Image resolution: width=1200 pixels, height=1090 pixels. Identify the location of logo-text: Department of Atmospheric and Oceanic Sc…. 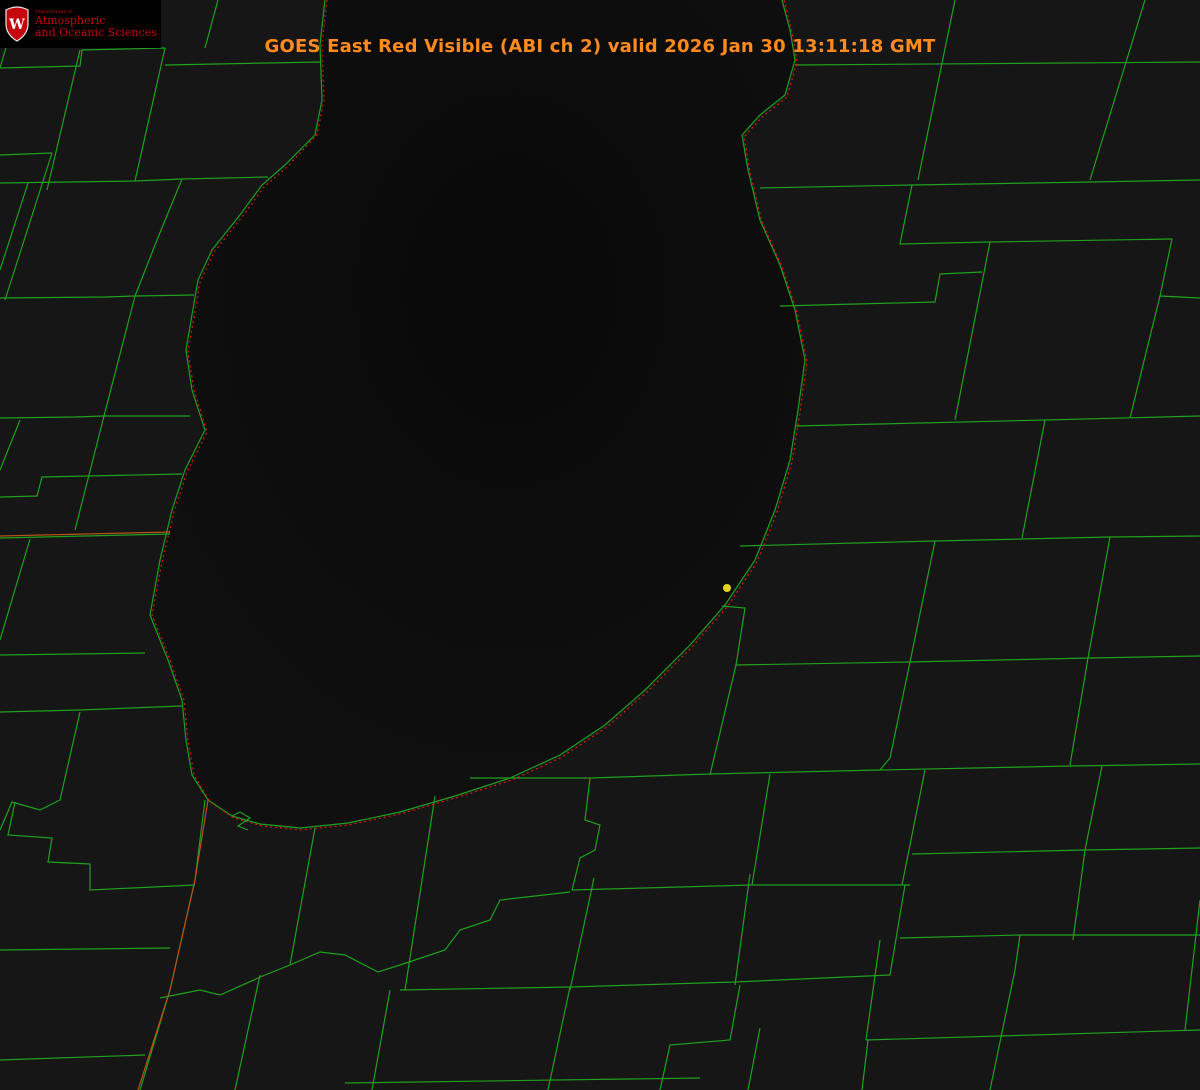
(96, 23).